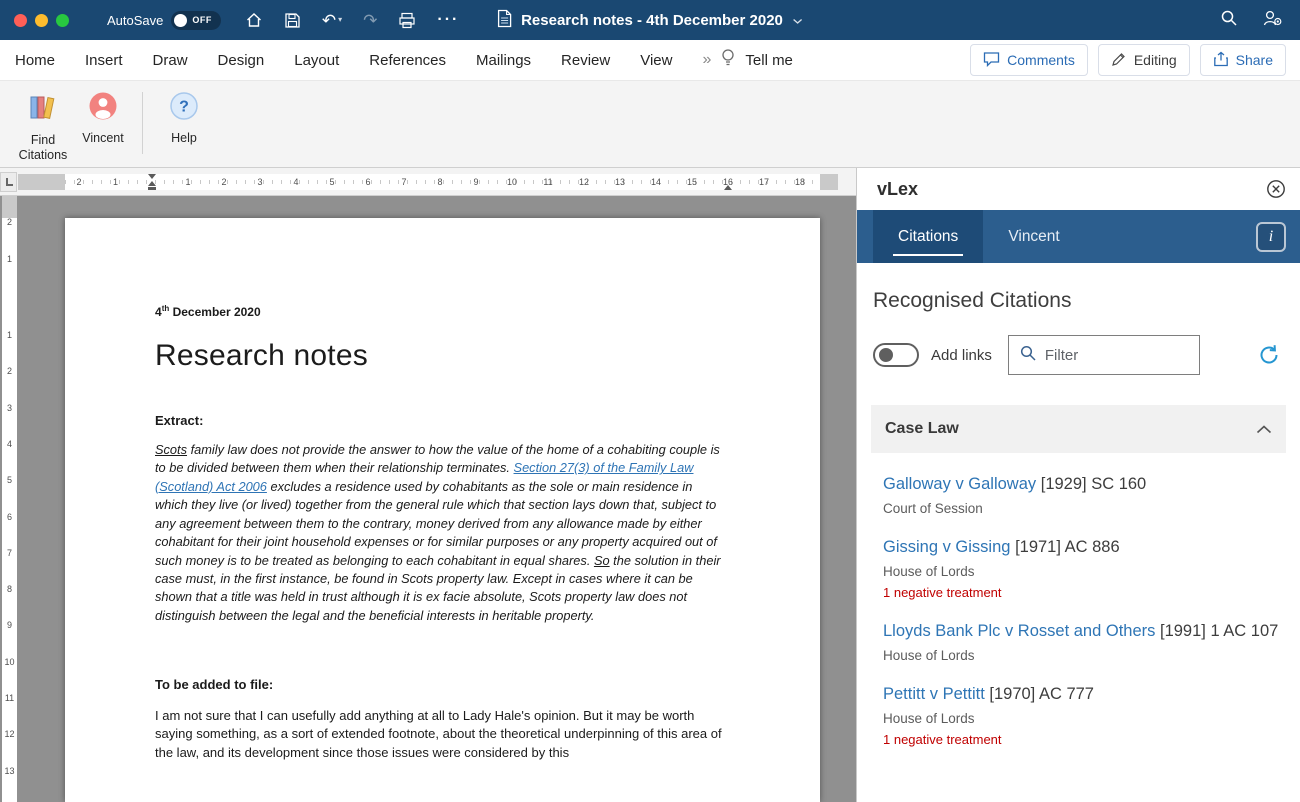 The image size is (1300, 802). Describe the element at coordinates (503, 60) in the screenshot. I see `ribbon-tab: Mailings` at that location.